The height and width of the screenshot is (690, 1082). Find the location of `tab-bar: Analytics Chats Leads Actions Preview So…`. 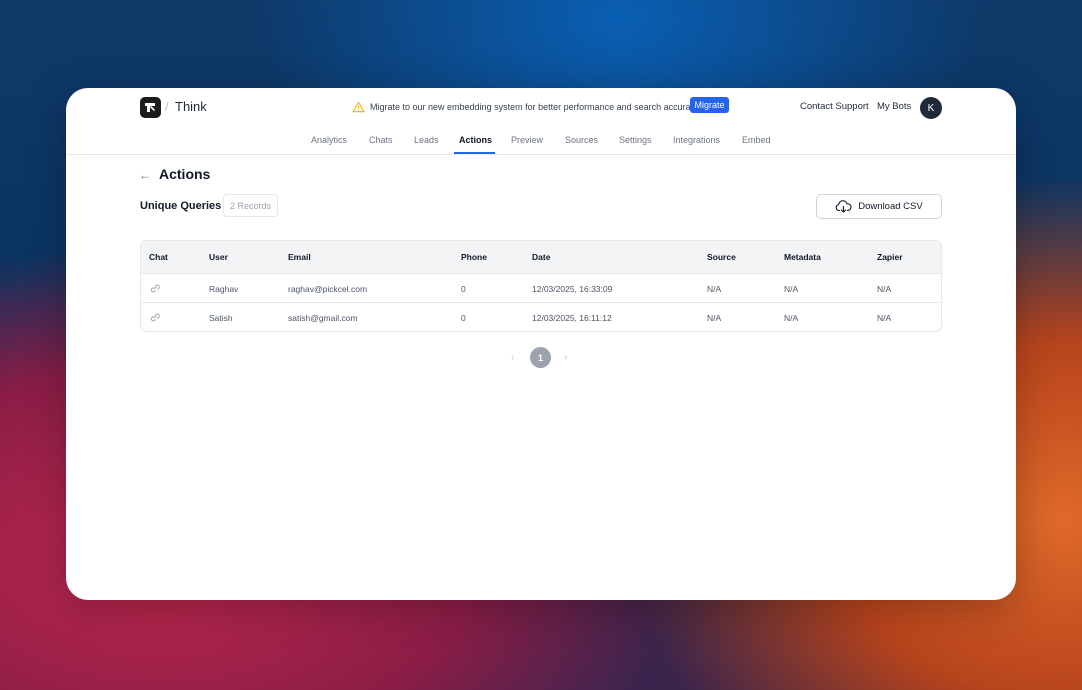

tab-bar: Analytics Chats Leads Actions Preview So… is located at coordinates (541, 144).